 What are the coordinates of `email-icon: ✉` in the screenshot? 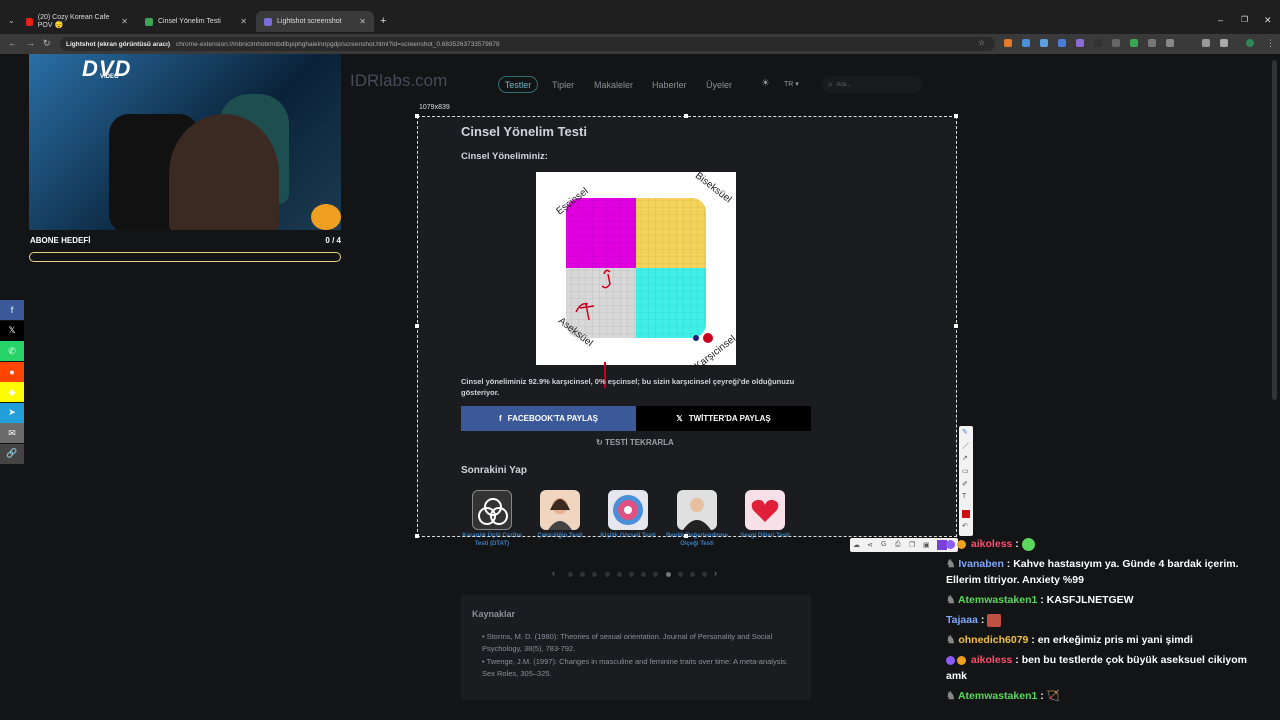 It's located at (12, 433).